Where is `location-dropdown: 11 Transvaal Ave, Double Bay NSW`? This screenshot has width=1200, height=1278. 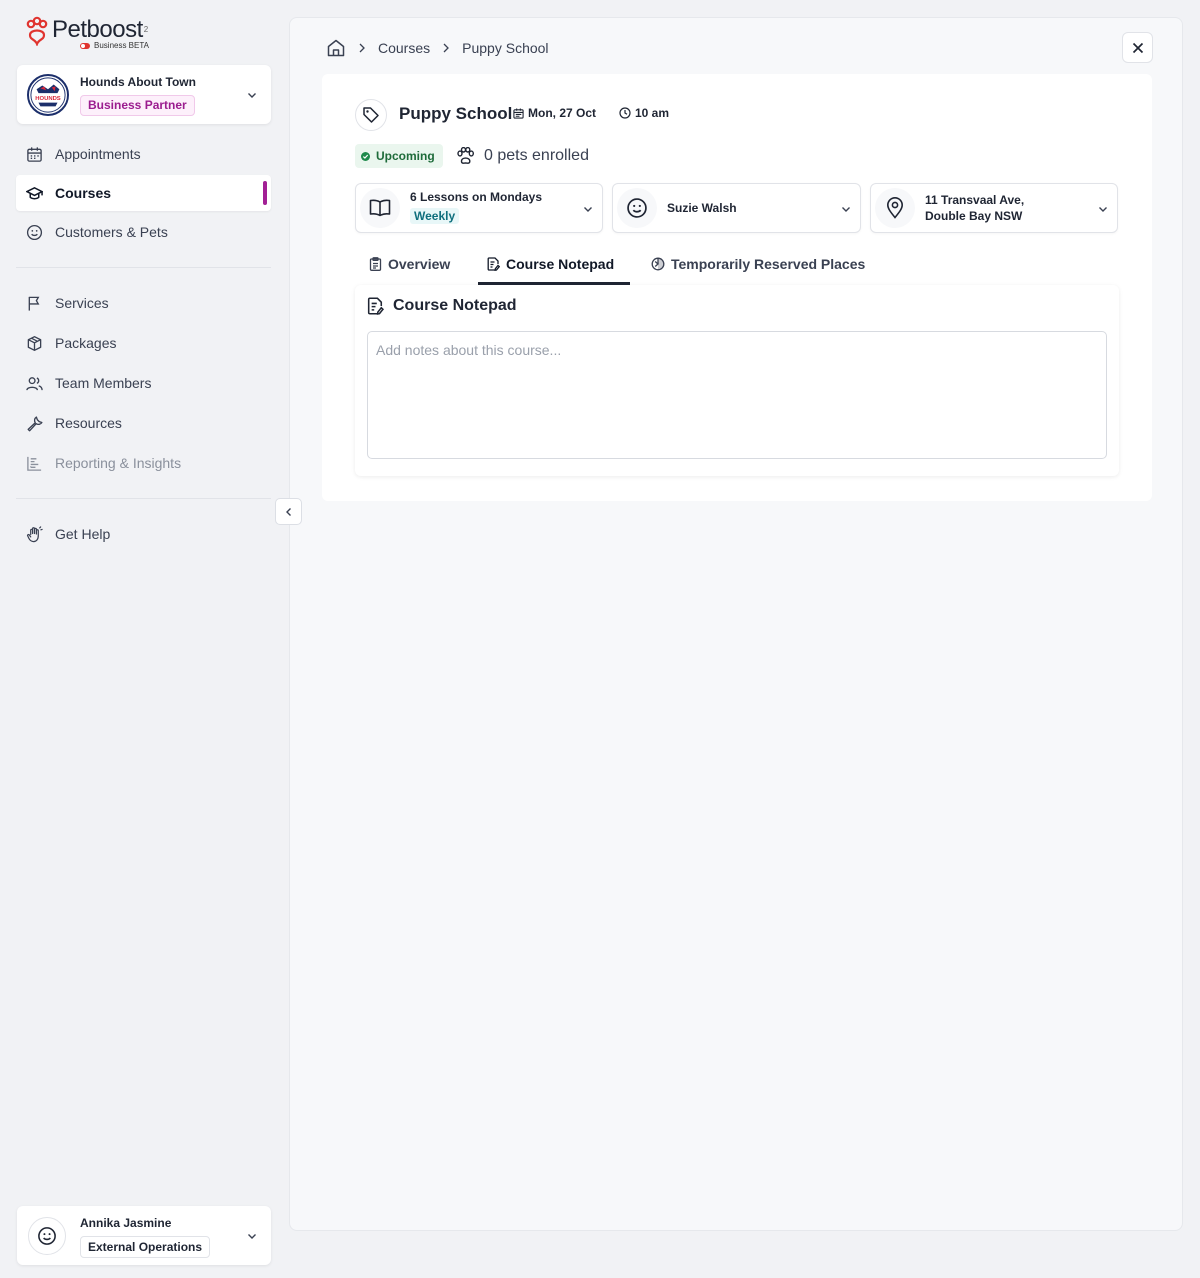 location-dropdown: 11 Transvaal Ave, Double Bay NSW is located at coordinates (994, 208).